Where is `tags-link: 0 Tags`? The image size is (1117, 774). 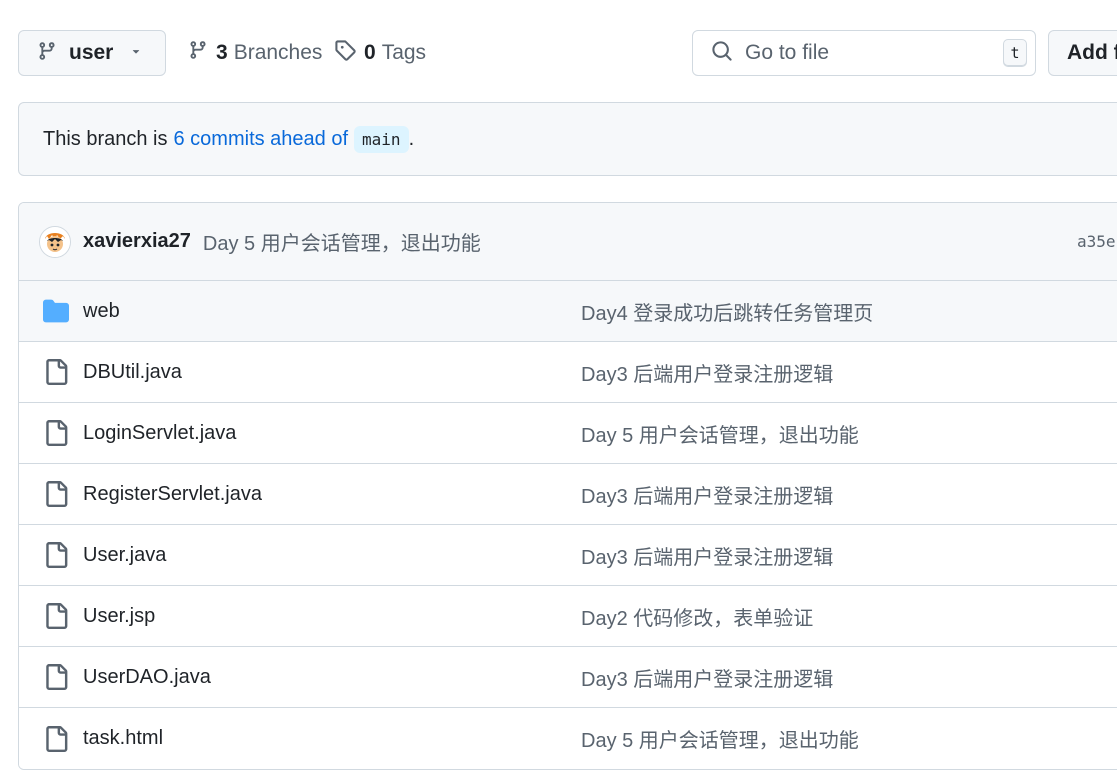 tags-link: 0 Tags is located at coordinates (380, 53).